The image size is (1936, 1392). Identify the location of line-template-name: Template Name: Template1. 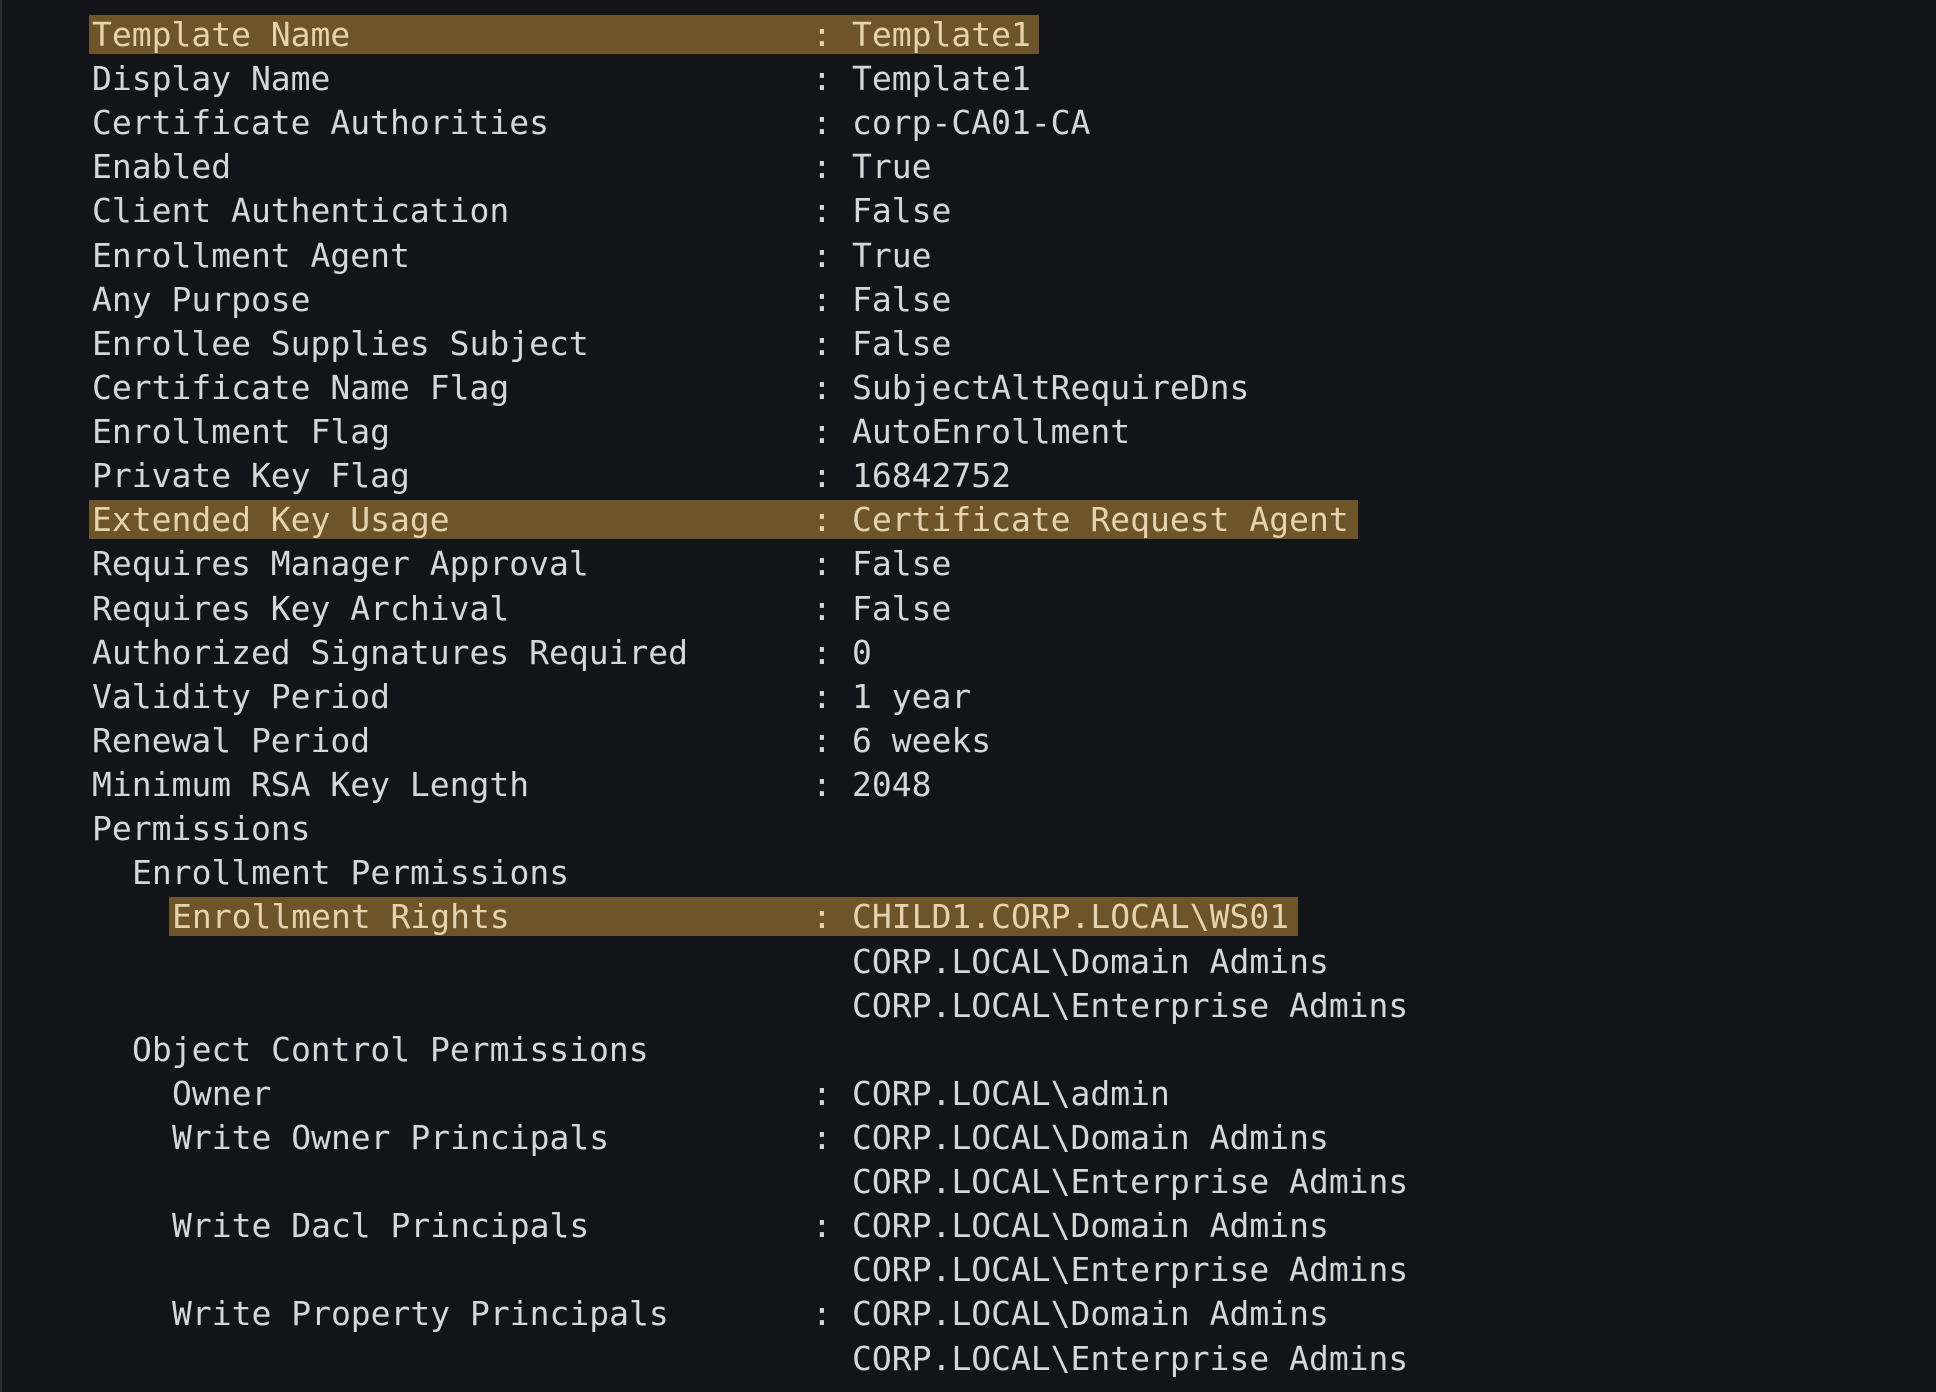
(969, 35).